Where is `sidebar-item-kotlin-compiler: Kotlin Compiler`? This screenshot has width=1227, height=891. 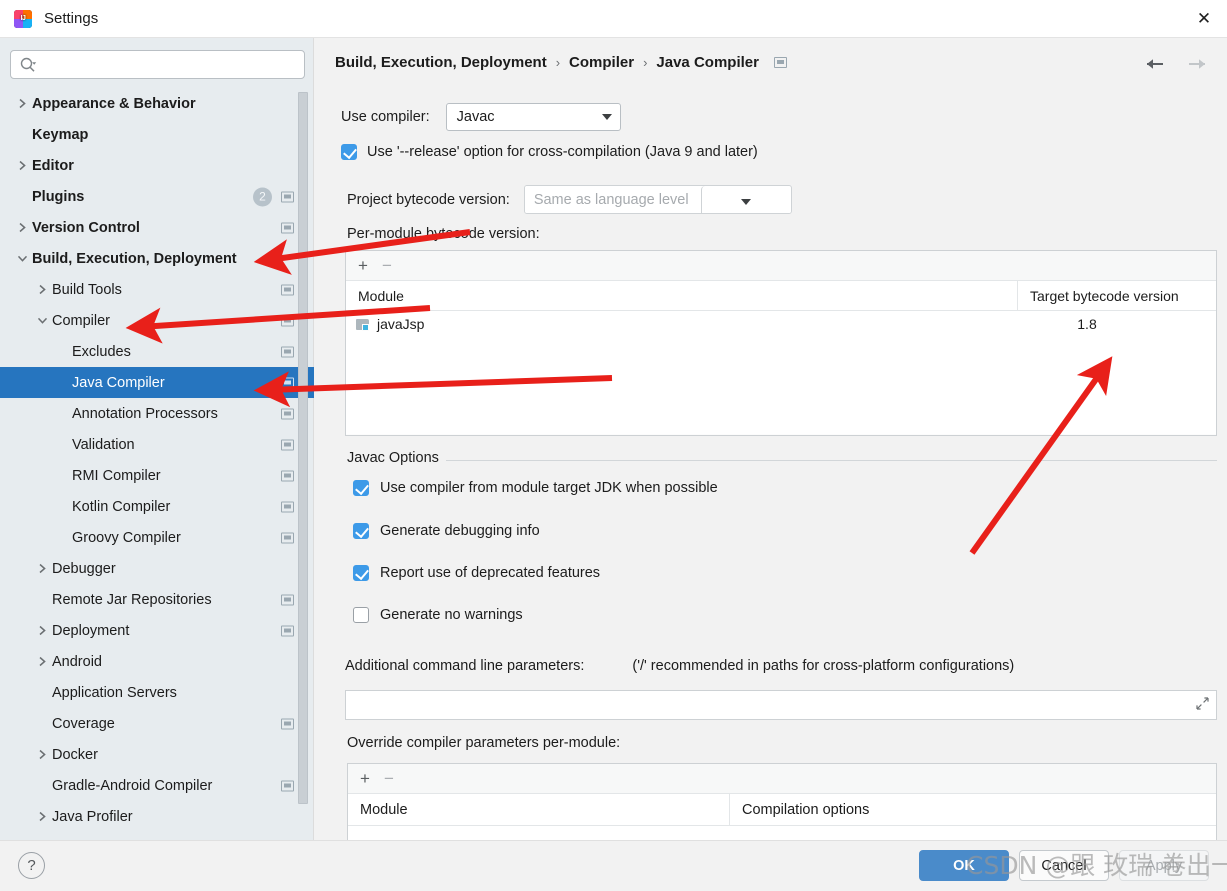
sidebar-item-kotlin-compiler: Kotlin Compiler is located at coordinates (157, 506).